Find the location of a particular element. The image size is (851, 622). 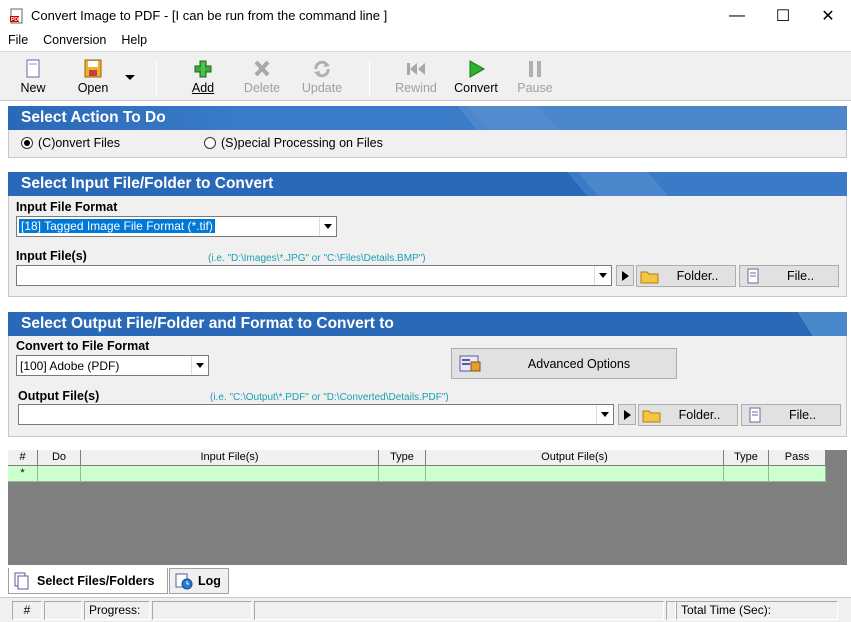

files-stack-icon is located at coordinates (21, 580).